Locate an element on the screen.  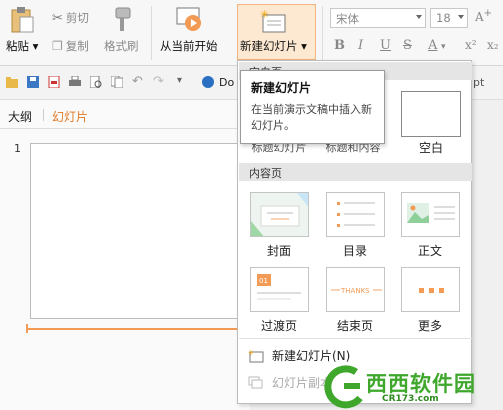
transition-layout-icon: 01 is located at coordinates (279, 287).